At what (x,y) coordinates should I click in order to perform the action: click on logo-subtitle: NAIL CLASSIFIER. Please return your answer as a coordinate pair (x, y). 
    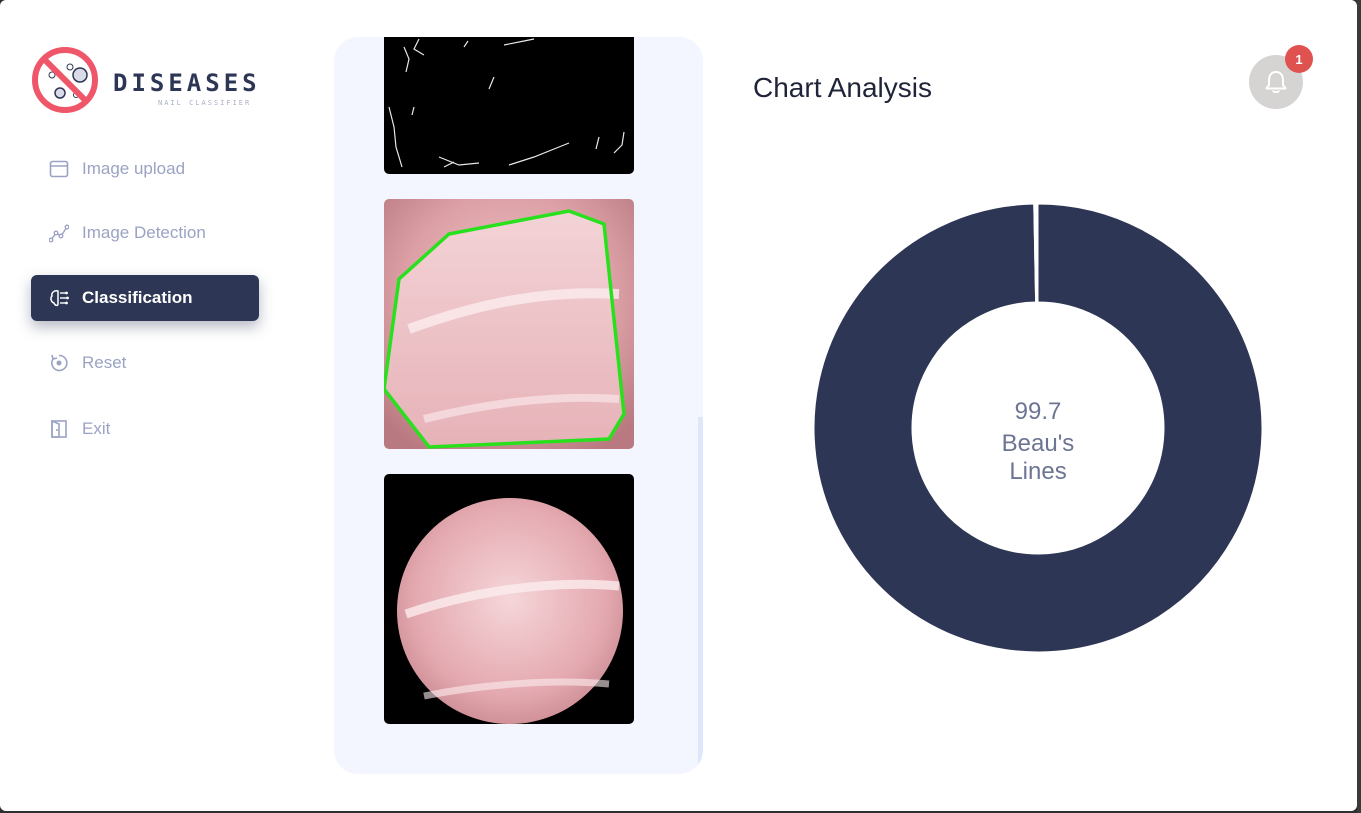
    Looking at the image, I should click on (205, 103).